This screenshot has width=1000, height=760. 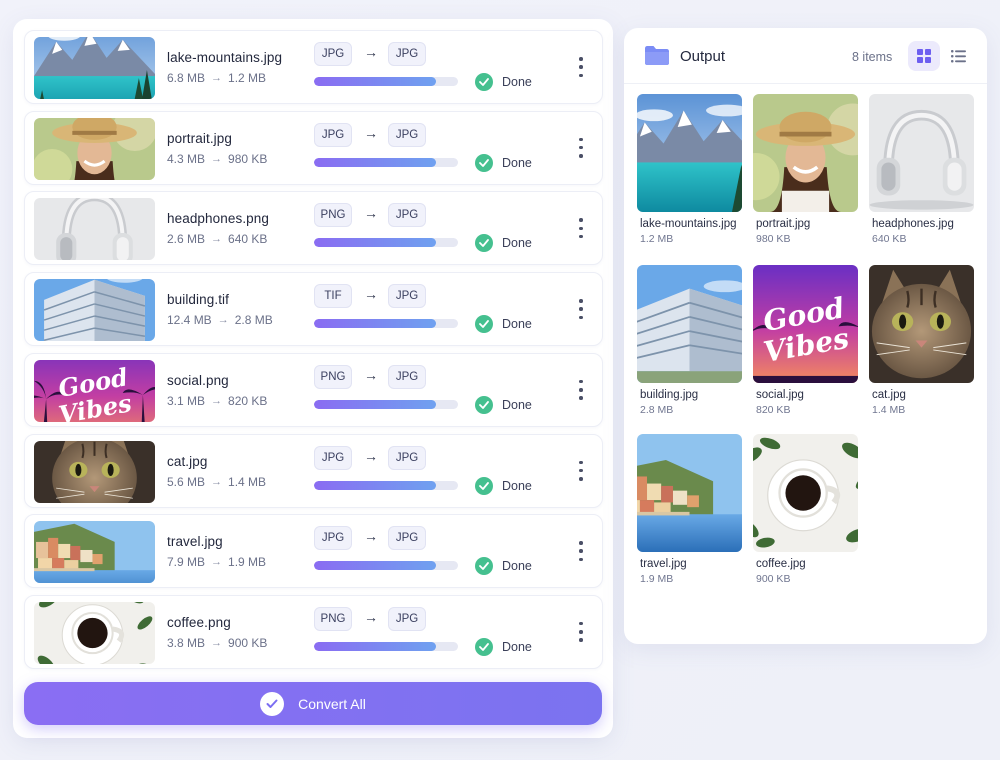 I want to click on output-file-size: 1.4 MB, so click(x=889, y=410).